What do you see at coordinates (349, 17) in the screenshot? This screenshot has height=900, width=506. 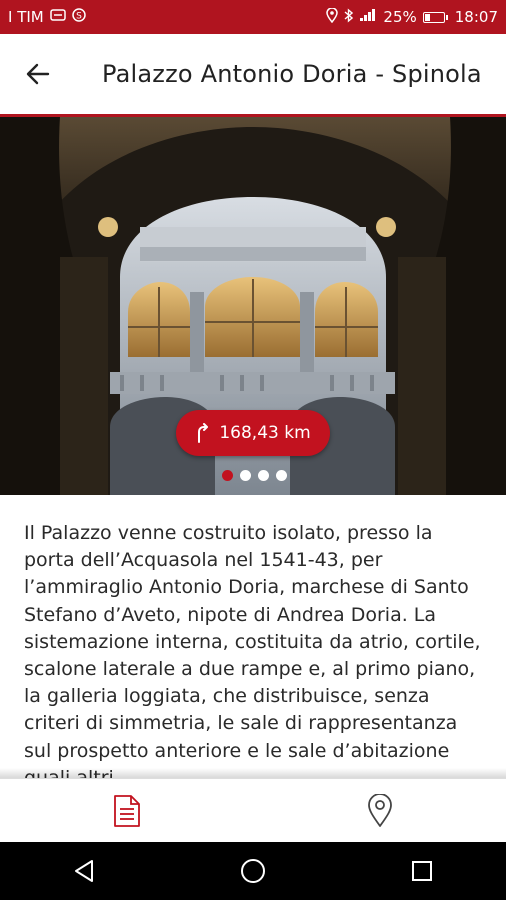 I see `bluetooth-icon` at bounding box center [349, 17].